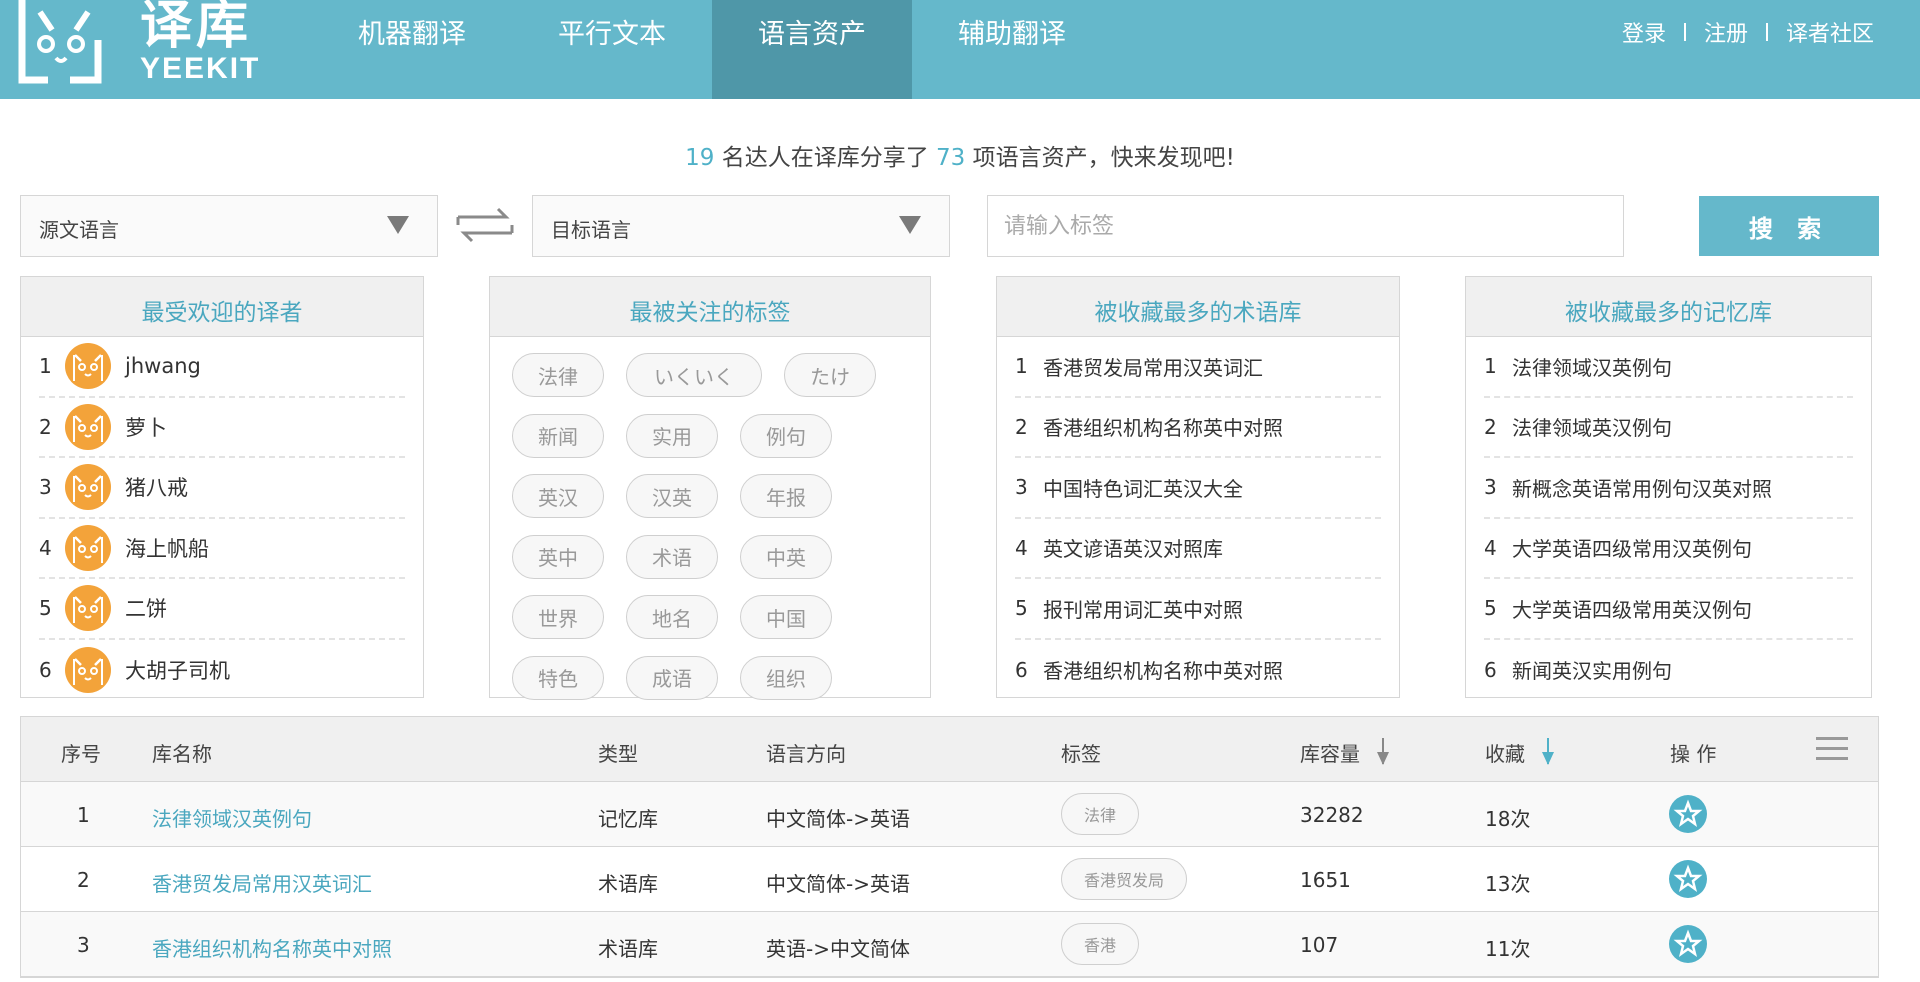  What do you see at coordinates (830, 375) in the screenshot?
I see `tag-pill: たけ` at bounding box center [830, 375].